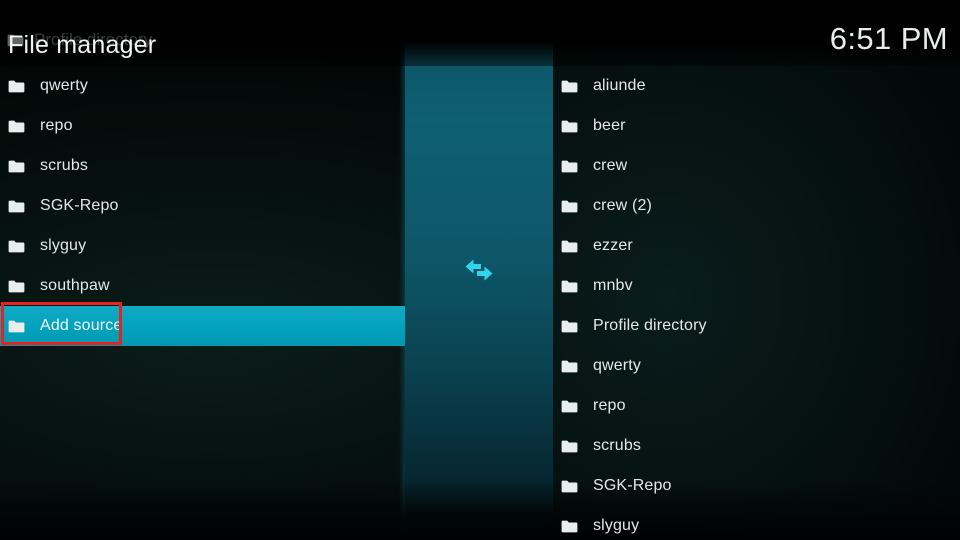 This screenshot has height=540, width=960. I want to click on header: Profile directory File manager 6:51 PM, so click(480, 33).